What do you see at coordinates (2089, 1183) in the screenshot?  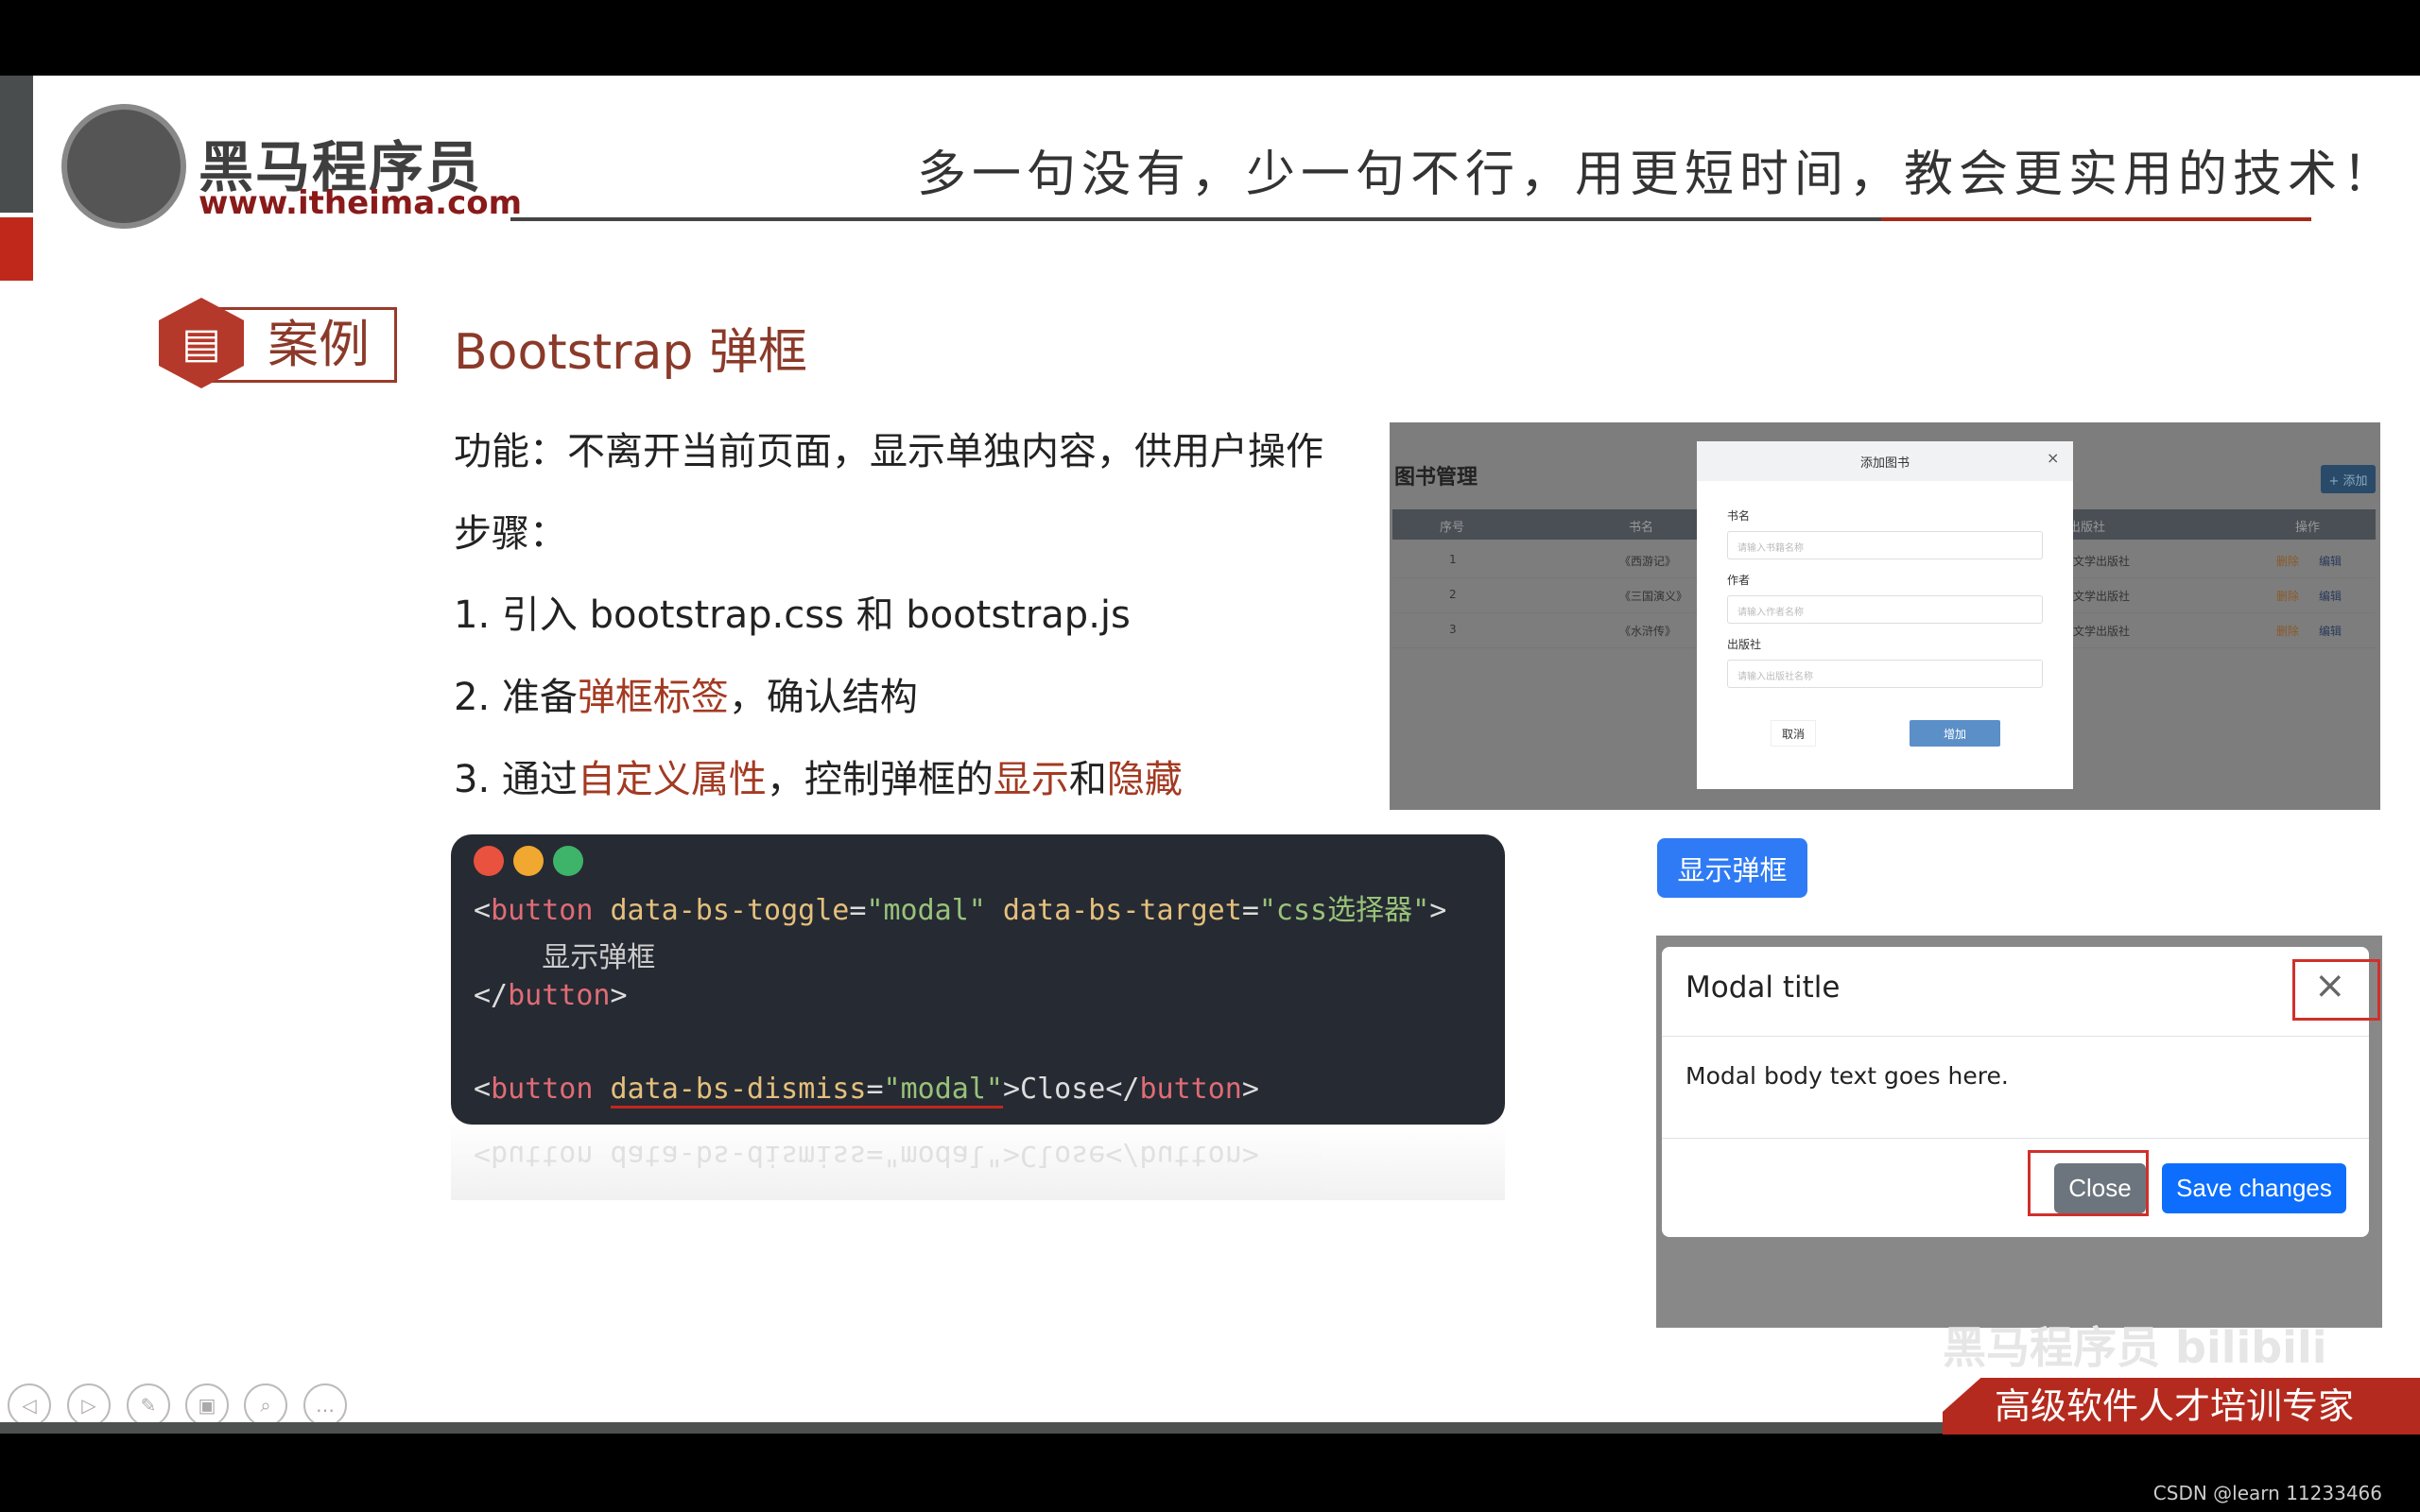 I see `highlight-close-button` at bounding box center [2089, 1183].